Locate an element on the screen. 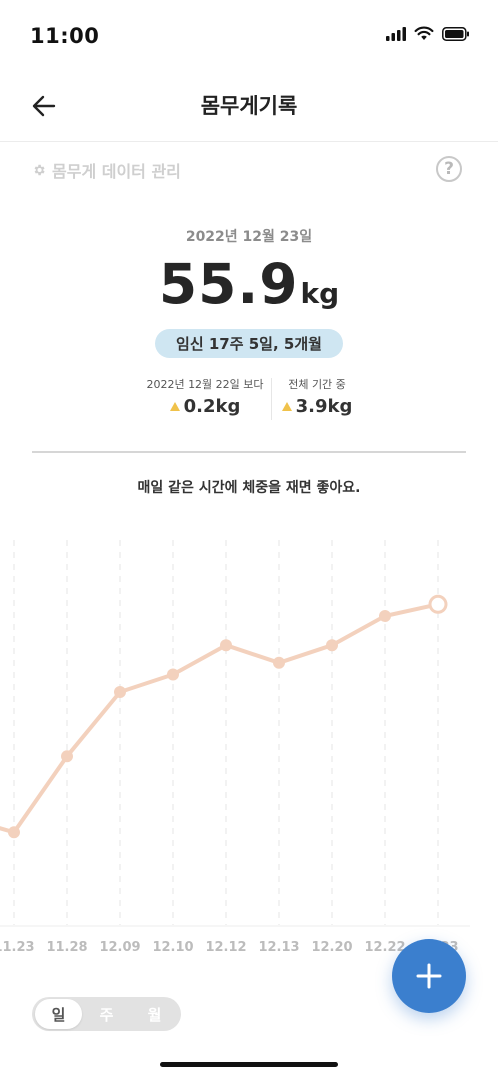 This screenshot has height=1080, width=498. help-button: ? is located at coordinates (449, 169).